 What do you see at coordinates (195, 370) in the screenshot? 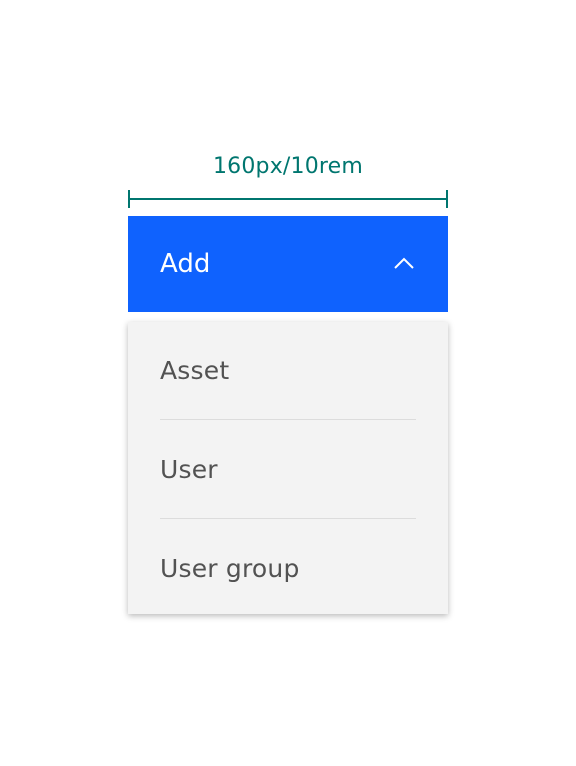
I see `menu-item-label: Asset` at bounding box center [195, 370].